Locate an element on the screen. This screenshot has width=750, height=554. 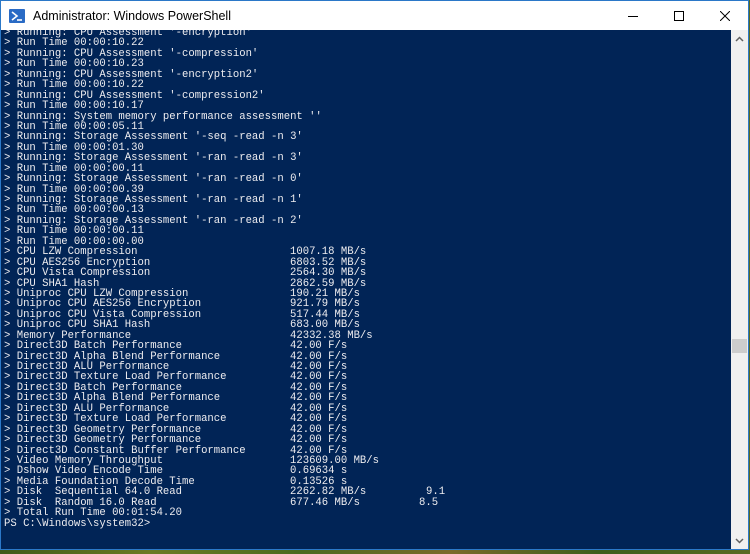
title-bar: Administrator: Windows PowerShell is located at coordinates (374, 15).